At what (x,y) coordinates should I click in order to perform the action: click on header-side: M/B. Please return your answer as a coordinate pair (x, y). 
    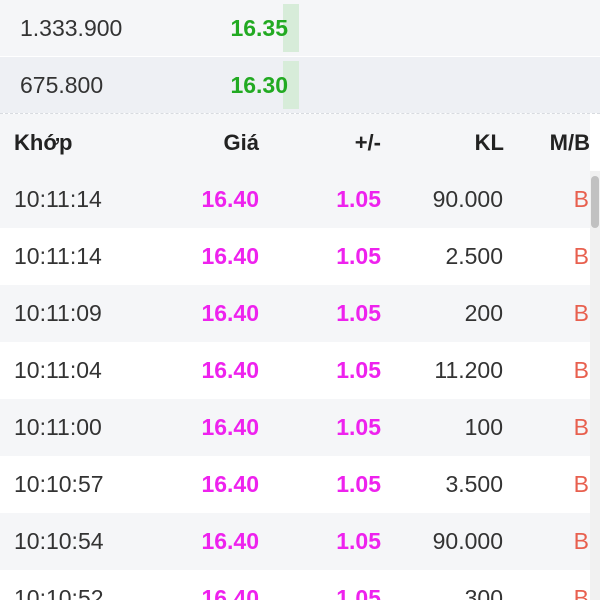
    Looking at the image, I should click on (569, 142).